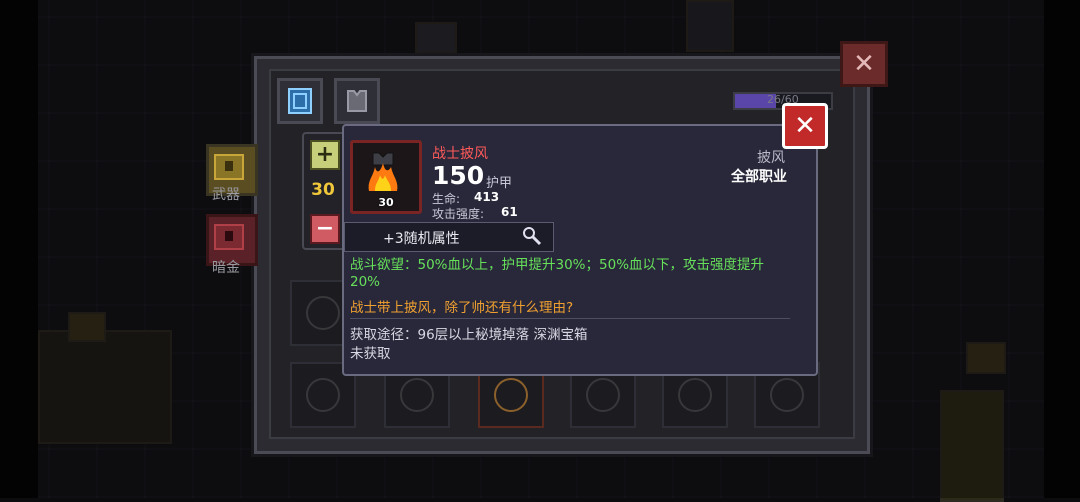  I want to click on tab-gear, so click(357, 101).